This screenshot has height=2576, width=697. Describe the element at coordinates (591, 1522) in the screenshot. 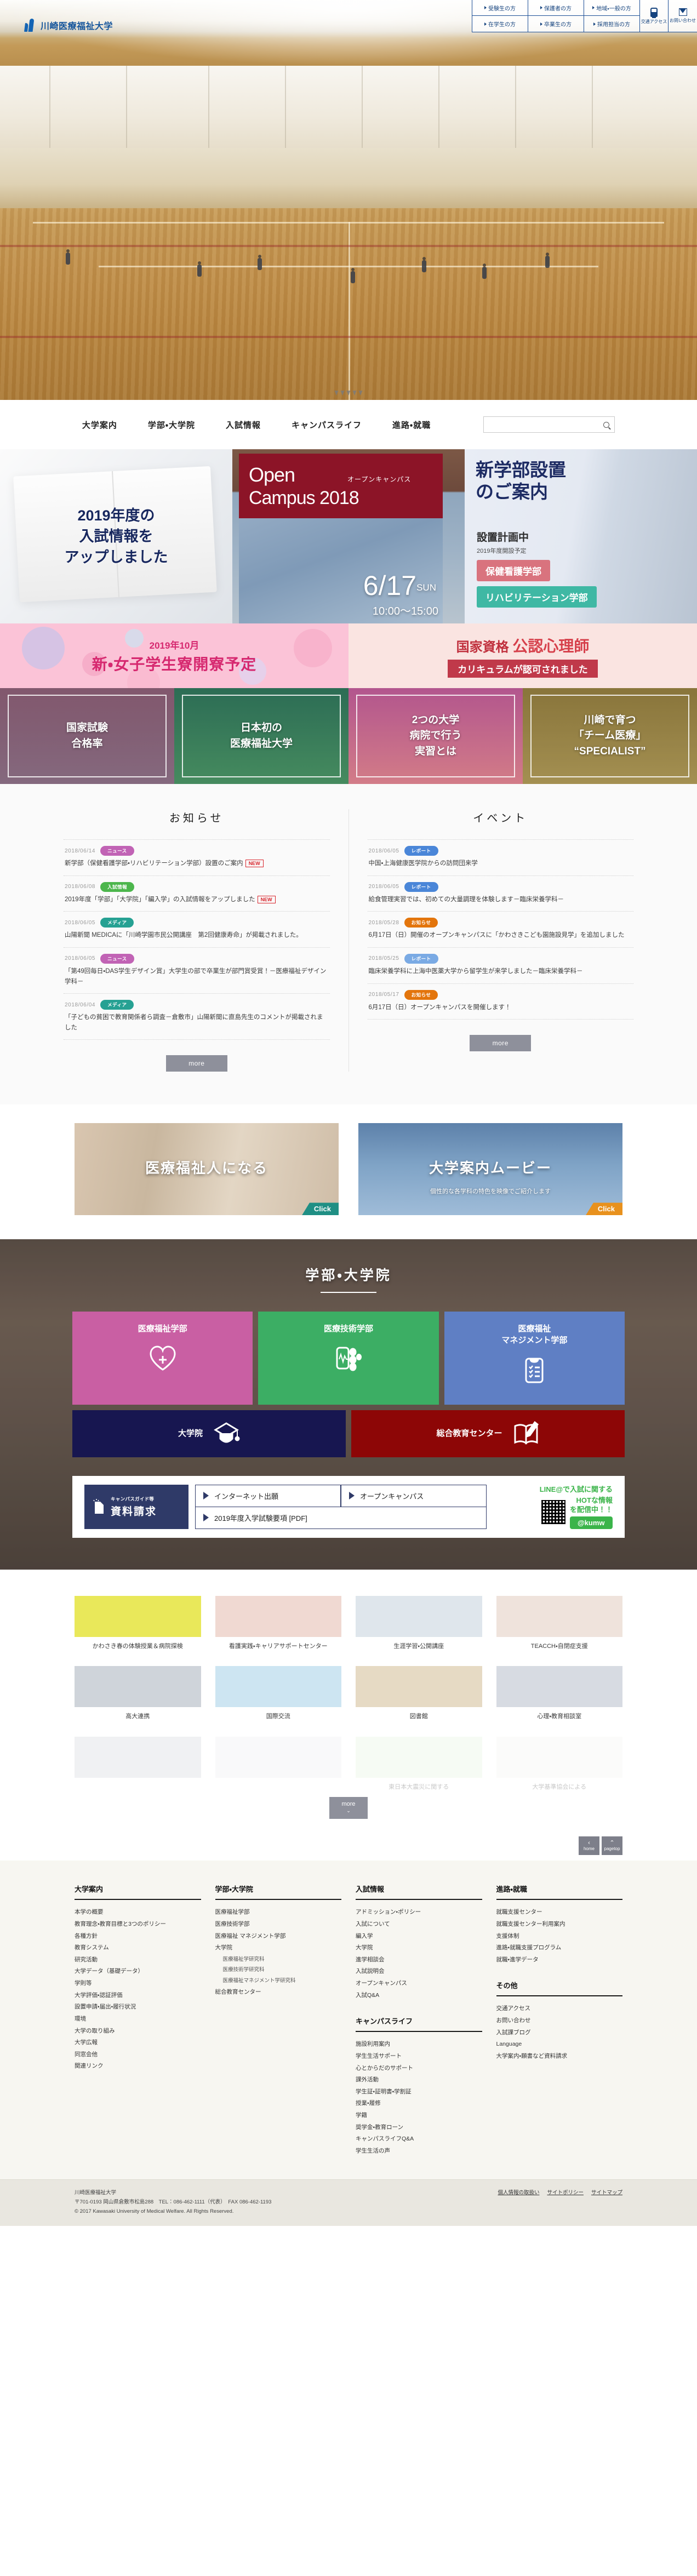

I see `line-id-badge: @kumw` at that location.